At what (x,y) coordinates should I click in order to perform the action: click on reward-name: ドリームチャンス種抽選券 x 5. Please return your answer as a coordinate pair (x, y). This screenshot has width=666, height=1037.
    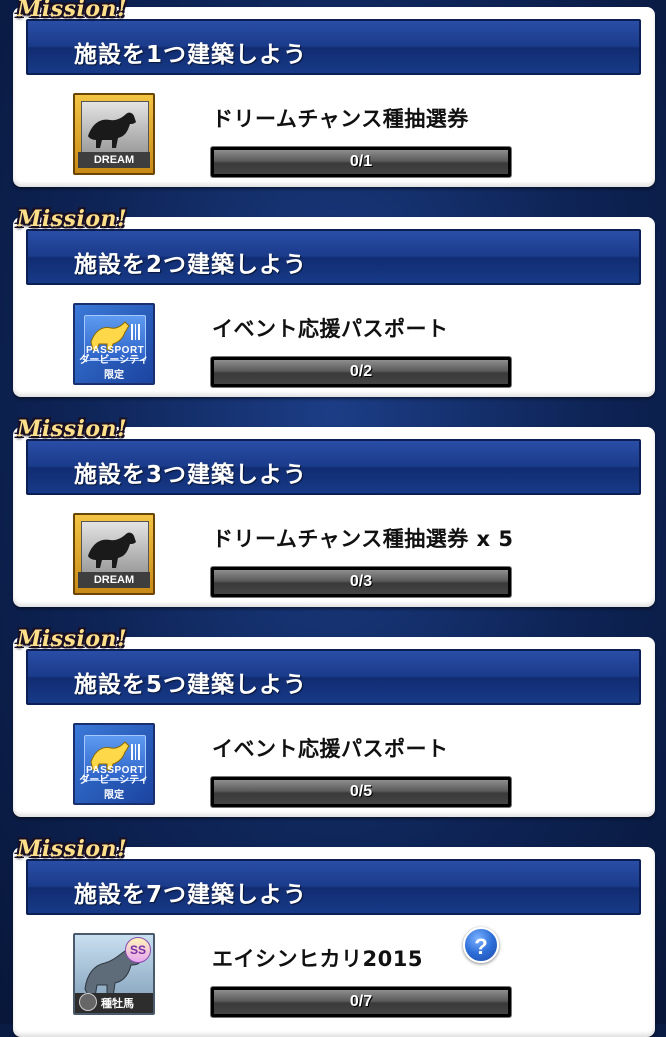
    Looking at the image, I should click on (363, 539).